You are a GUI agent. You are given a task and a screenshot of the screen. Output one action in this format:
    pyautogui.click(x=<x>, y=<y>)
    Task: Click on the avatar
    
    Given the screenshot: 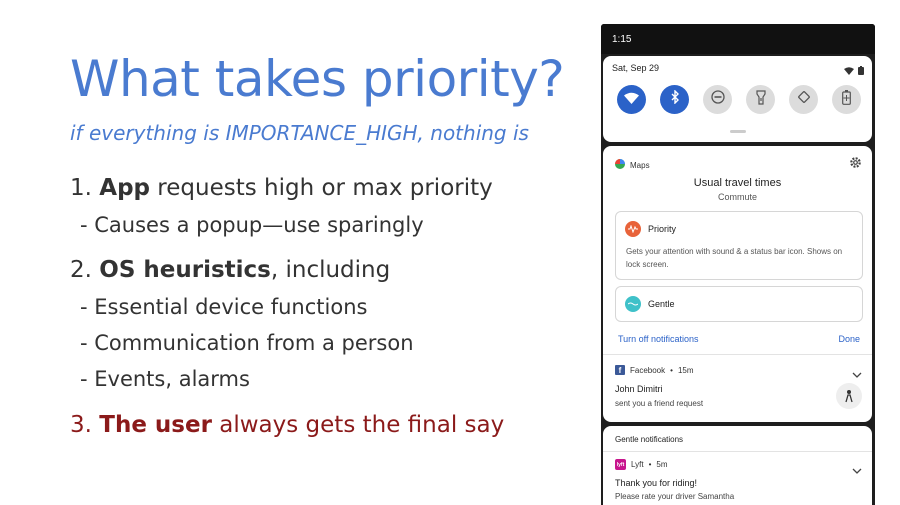 What is the action you would take?
    pyautogui.click(x=849, y=396)
    